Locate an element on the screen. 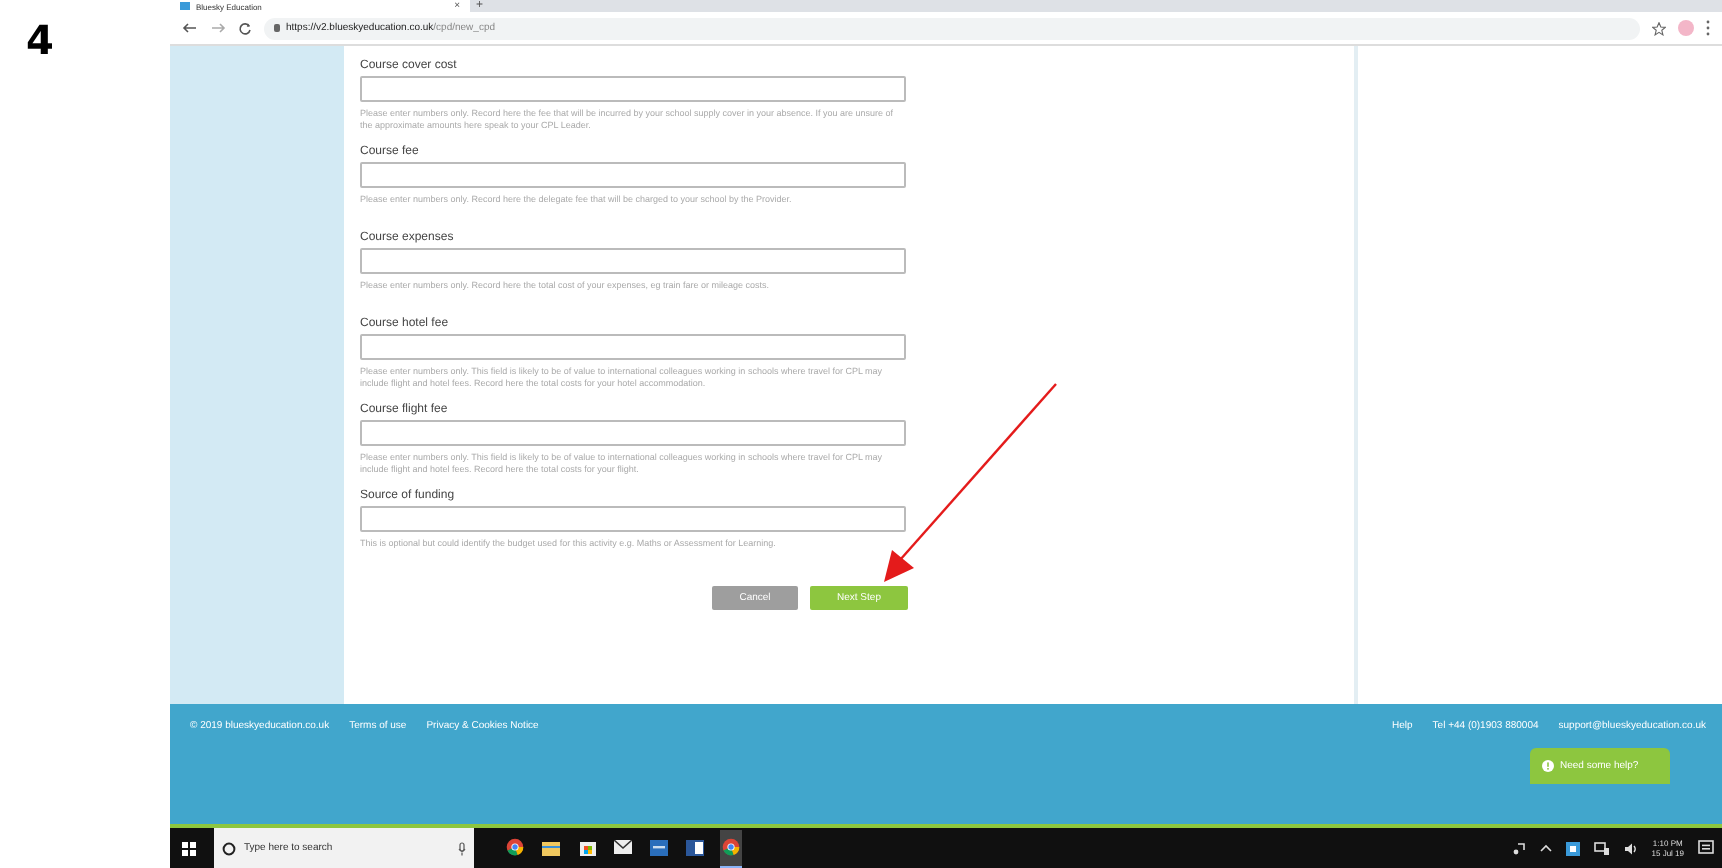 This screenshot has height=868, width=1722. step-number: 4 is located at coordinates (40, 40).